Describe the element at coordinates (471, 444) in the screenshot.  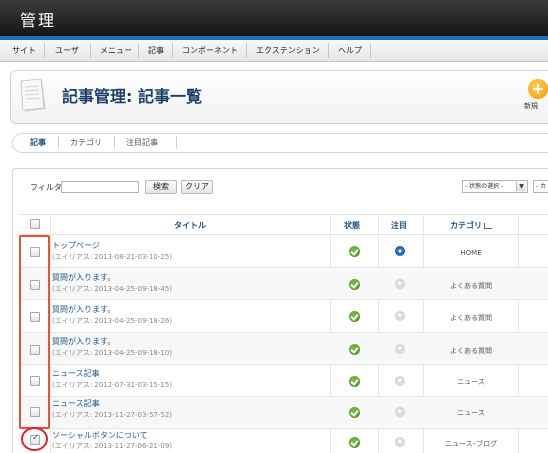
I see `article-category: ニュース･ブログ` at that location.